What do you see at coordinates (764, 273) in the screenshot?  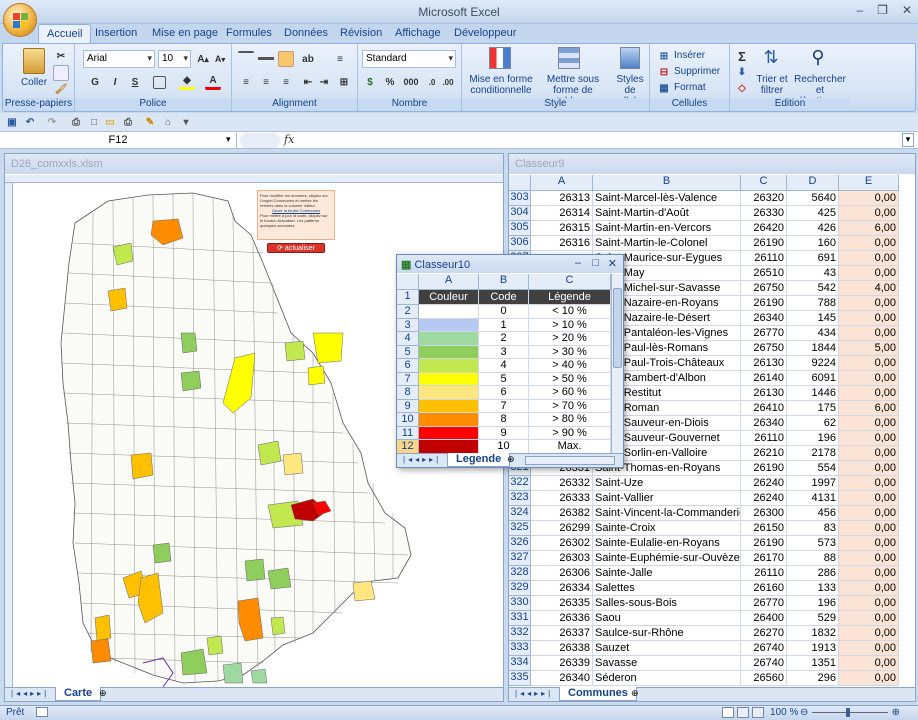 I see `table-cell: 26510` at bounding box center [764, 273].